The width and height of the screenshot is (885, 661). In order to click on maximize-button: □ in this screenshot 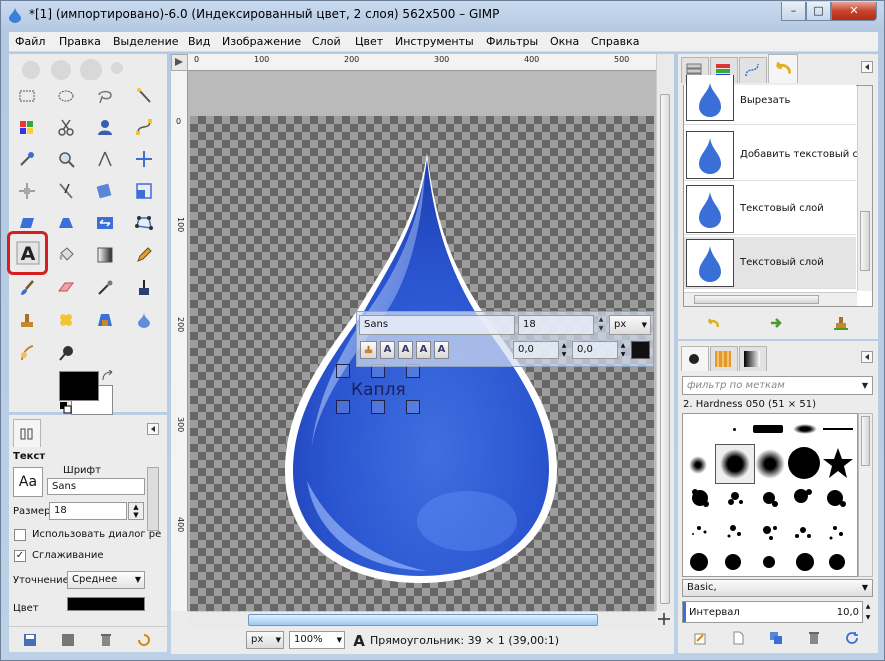, I will do `click(818, 11)`.